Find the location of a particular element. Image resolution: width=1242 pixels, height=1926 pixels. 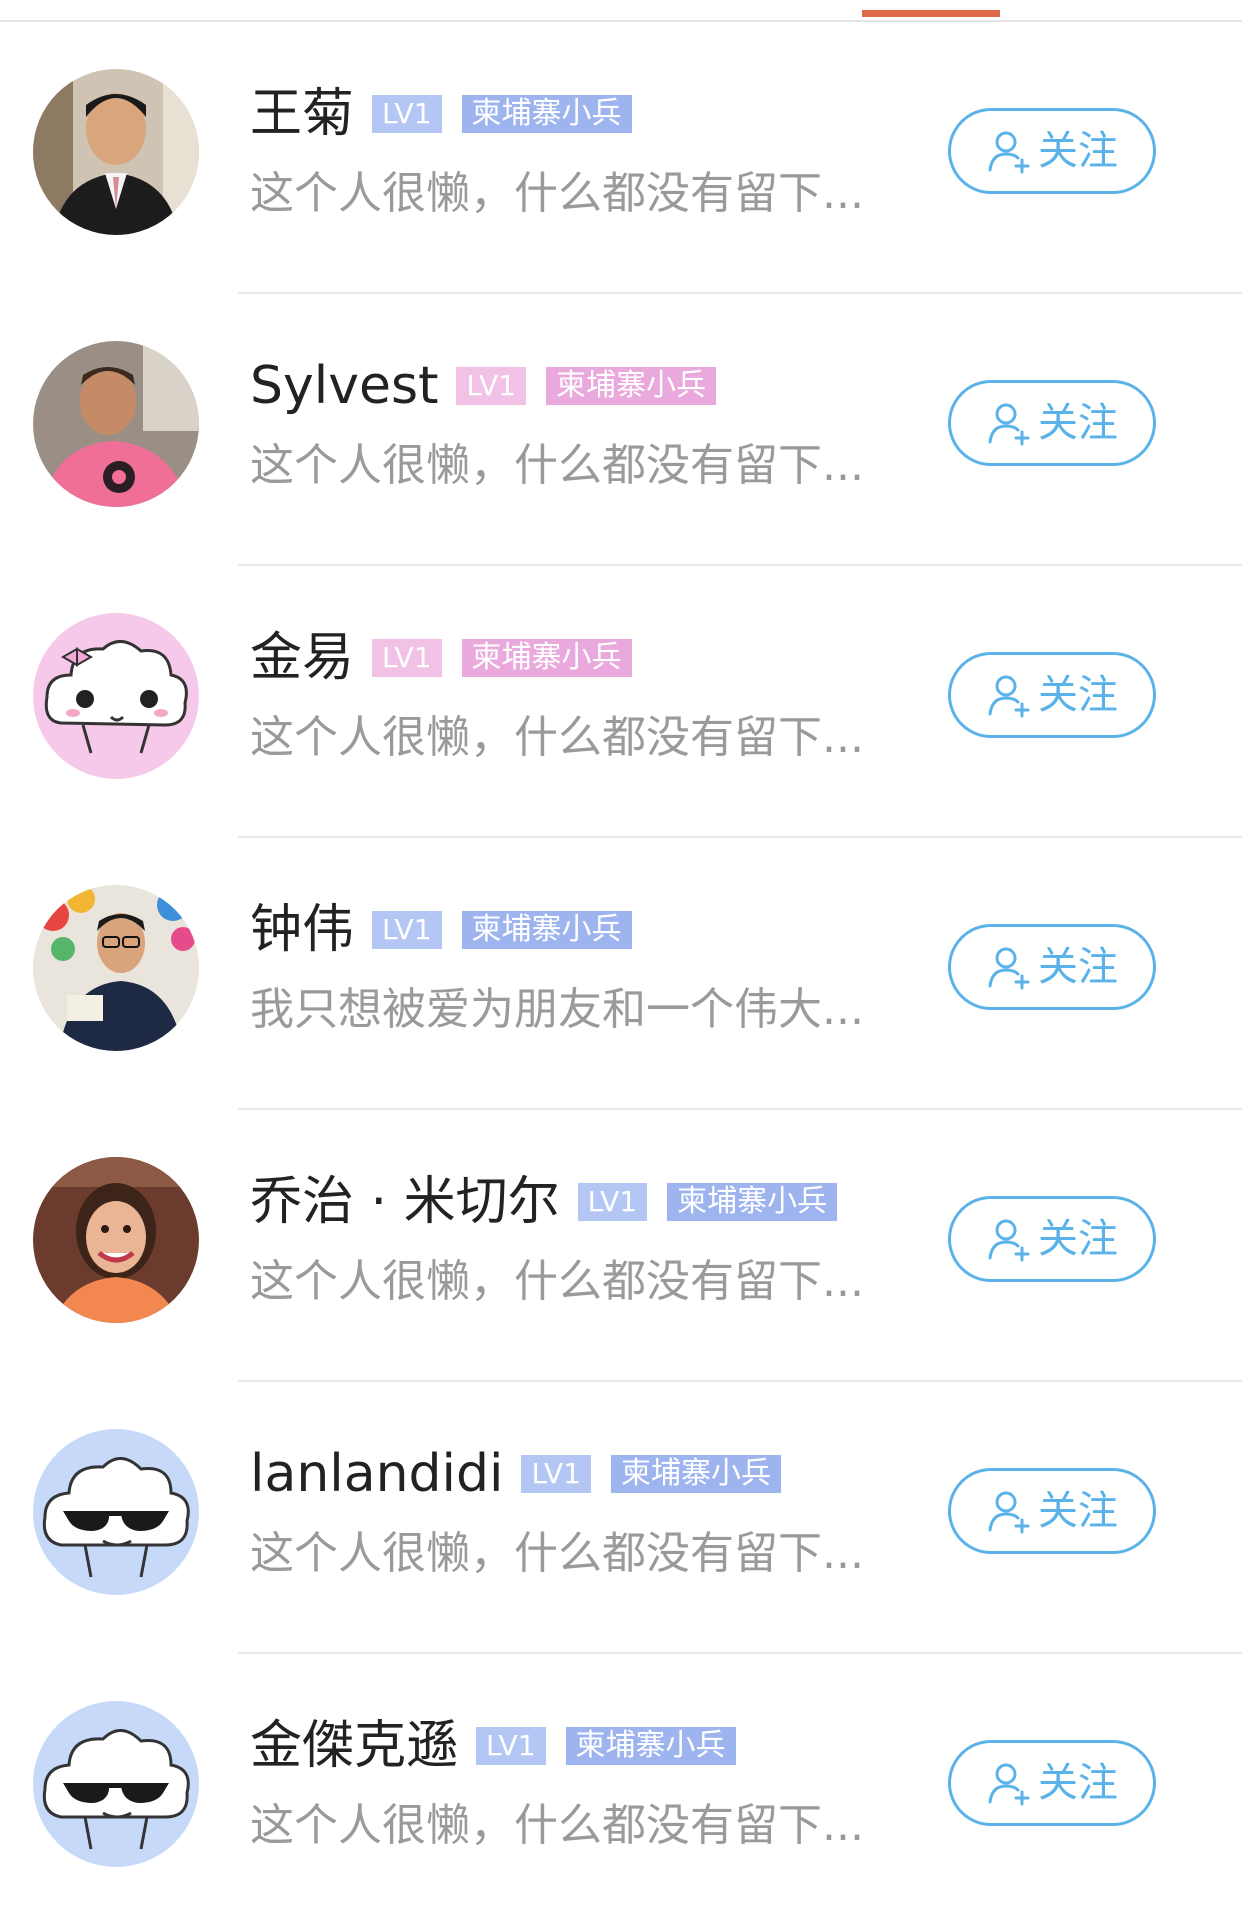

user-row: Sylvest LV1 柬埔寨小兵 这个人很懒，什么都没有留下... 关注 is located at coordinates (621, 430).